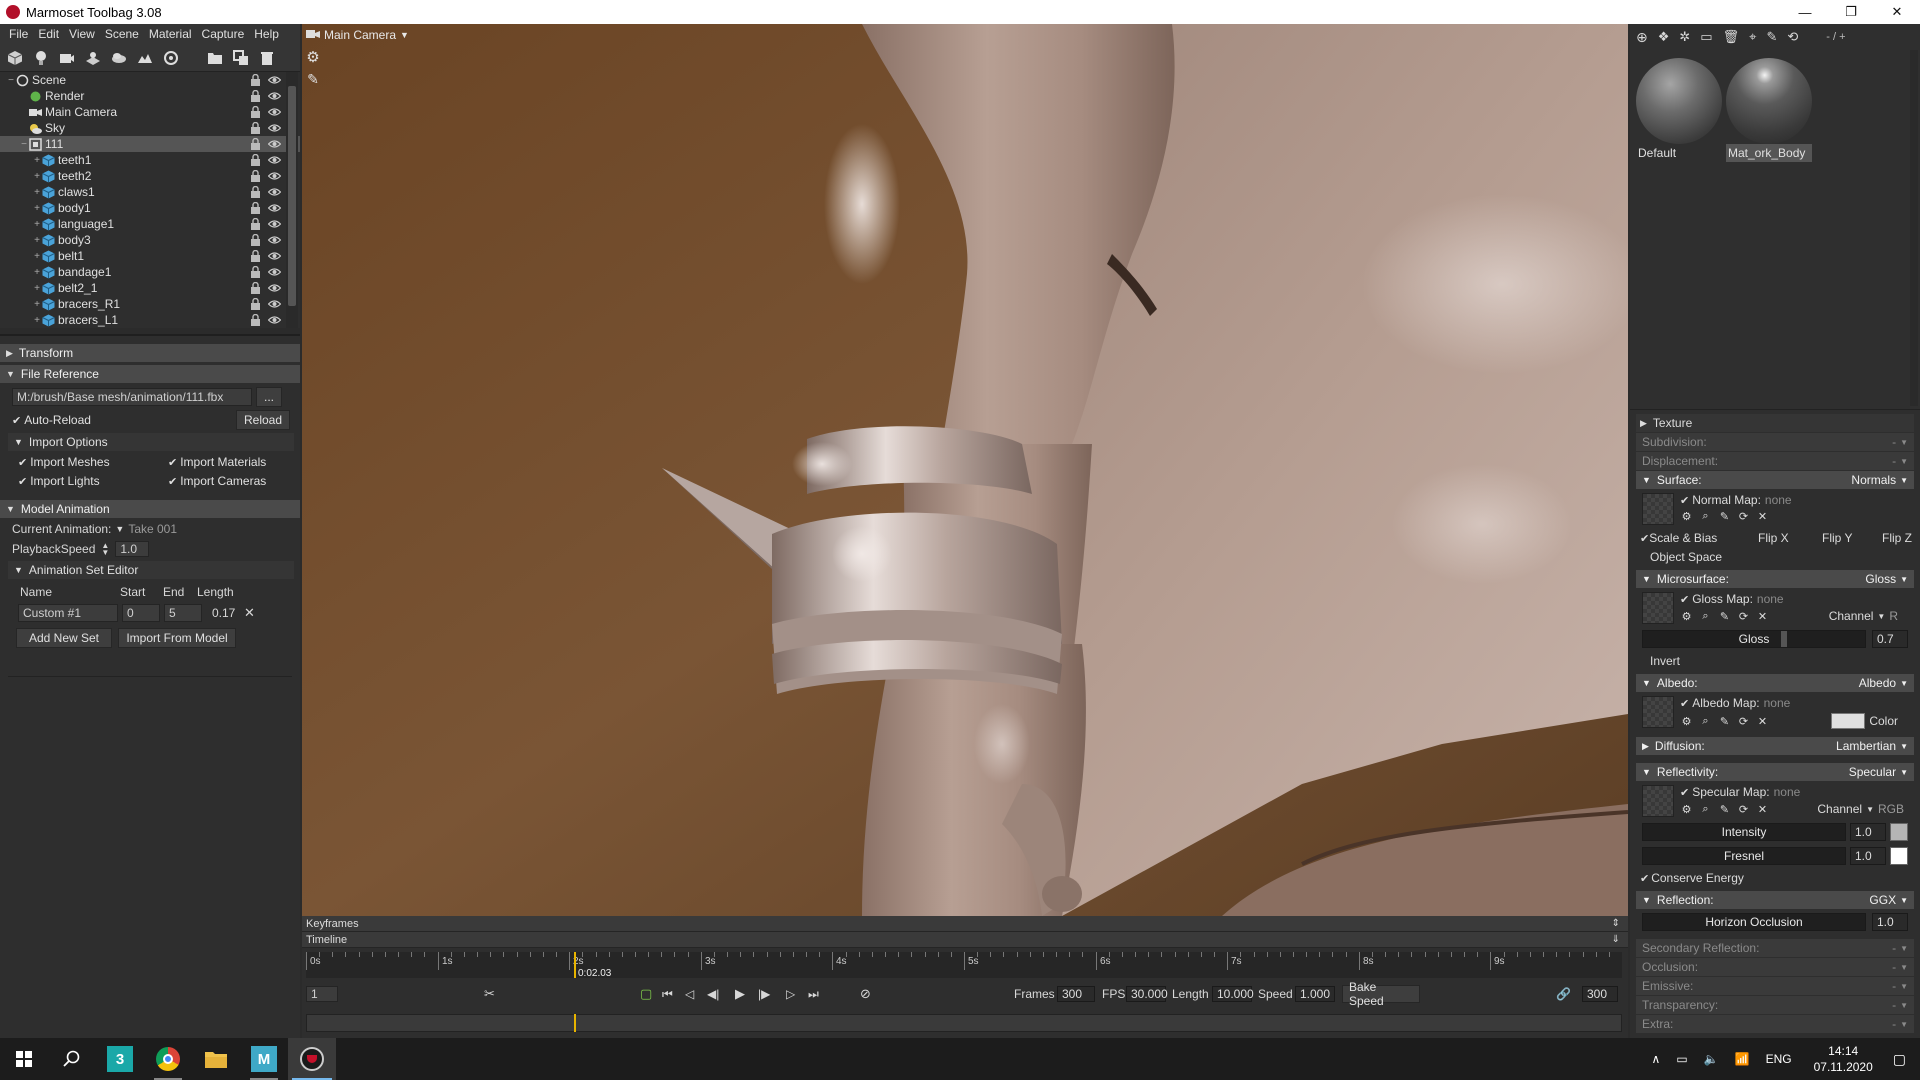 The width and height of the screenshot is (1920, 1080). Describe the element at coordinates (1775, 1024) in the screenshot. I see `extra-section-header: Extra: - ▼` at that location.